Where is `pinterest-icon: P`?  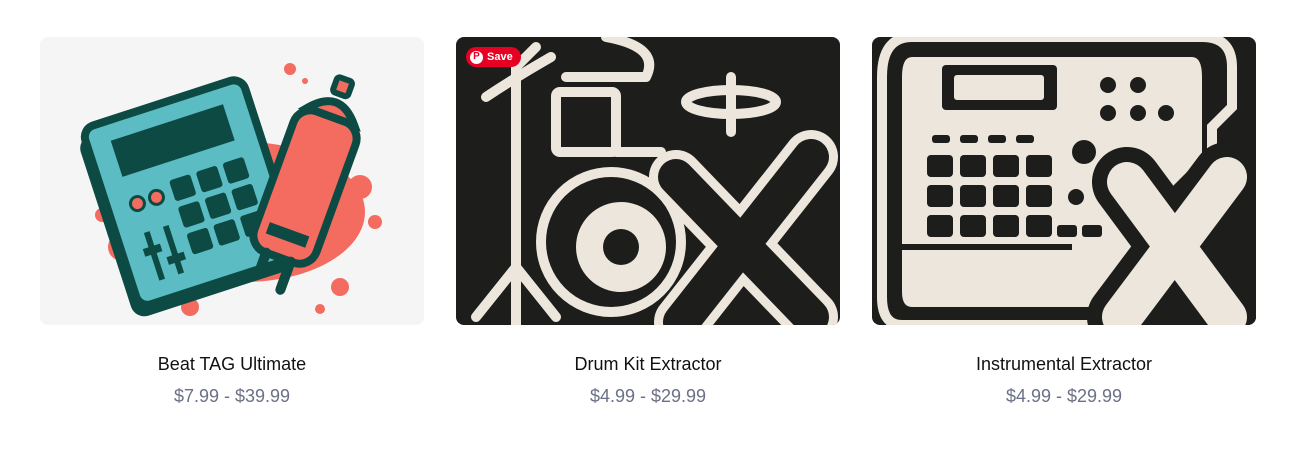 pinterest-icon: P is located at coordinates (476, 57).